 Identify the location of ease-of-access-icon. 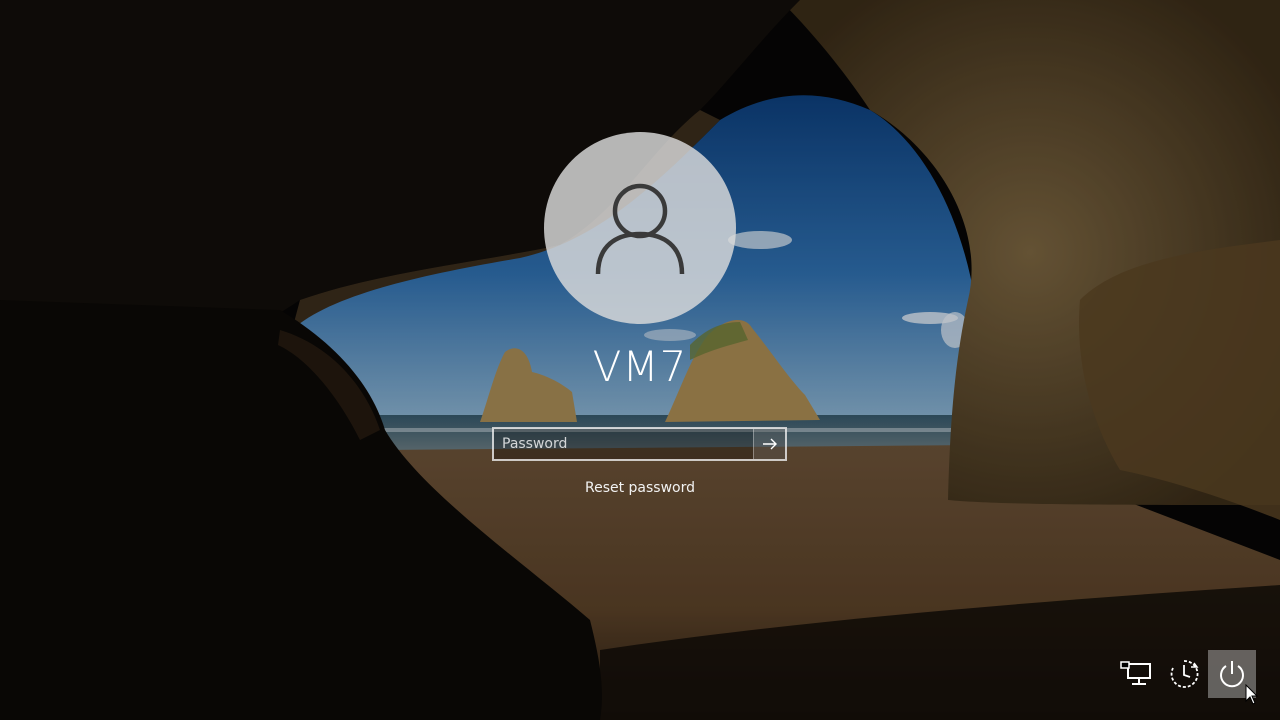
(1184, 674).